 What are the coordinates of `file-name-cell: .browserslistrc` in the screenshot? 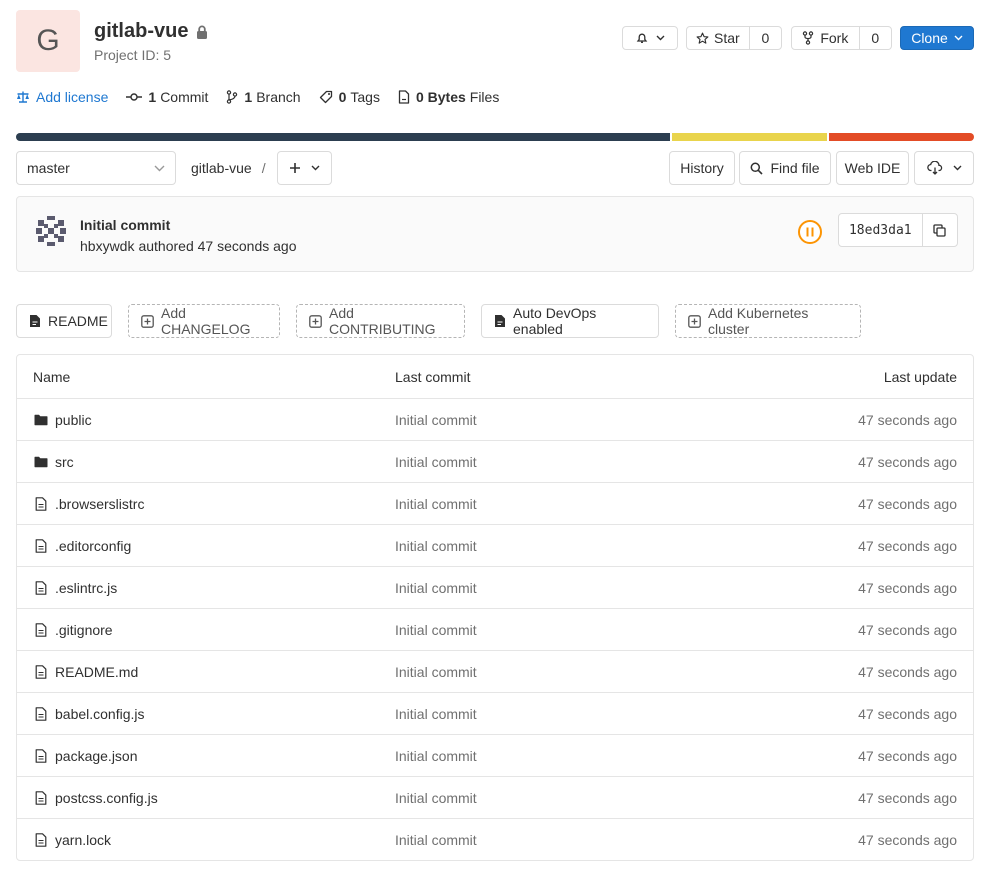 It's located at (88, 504).